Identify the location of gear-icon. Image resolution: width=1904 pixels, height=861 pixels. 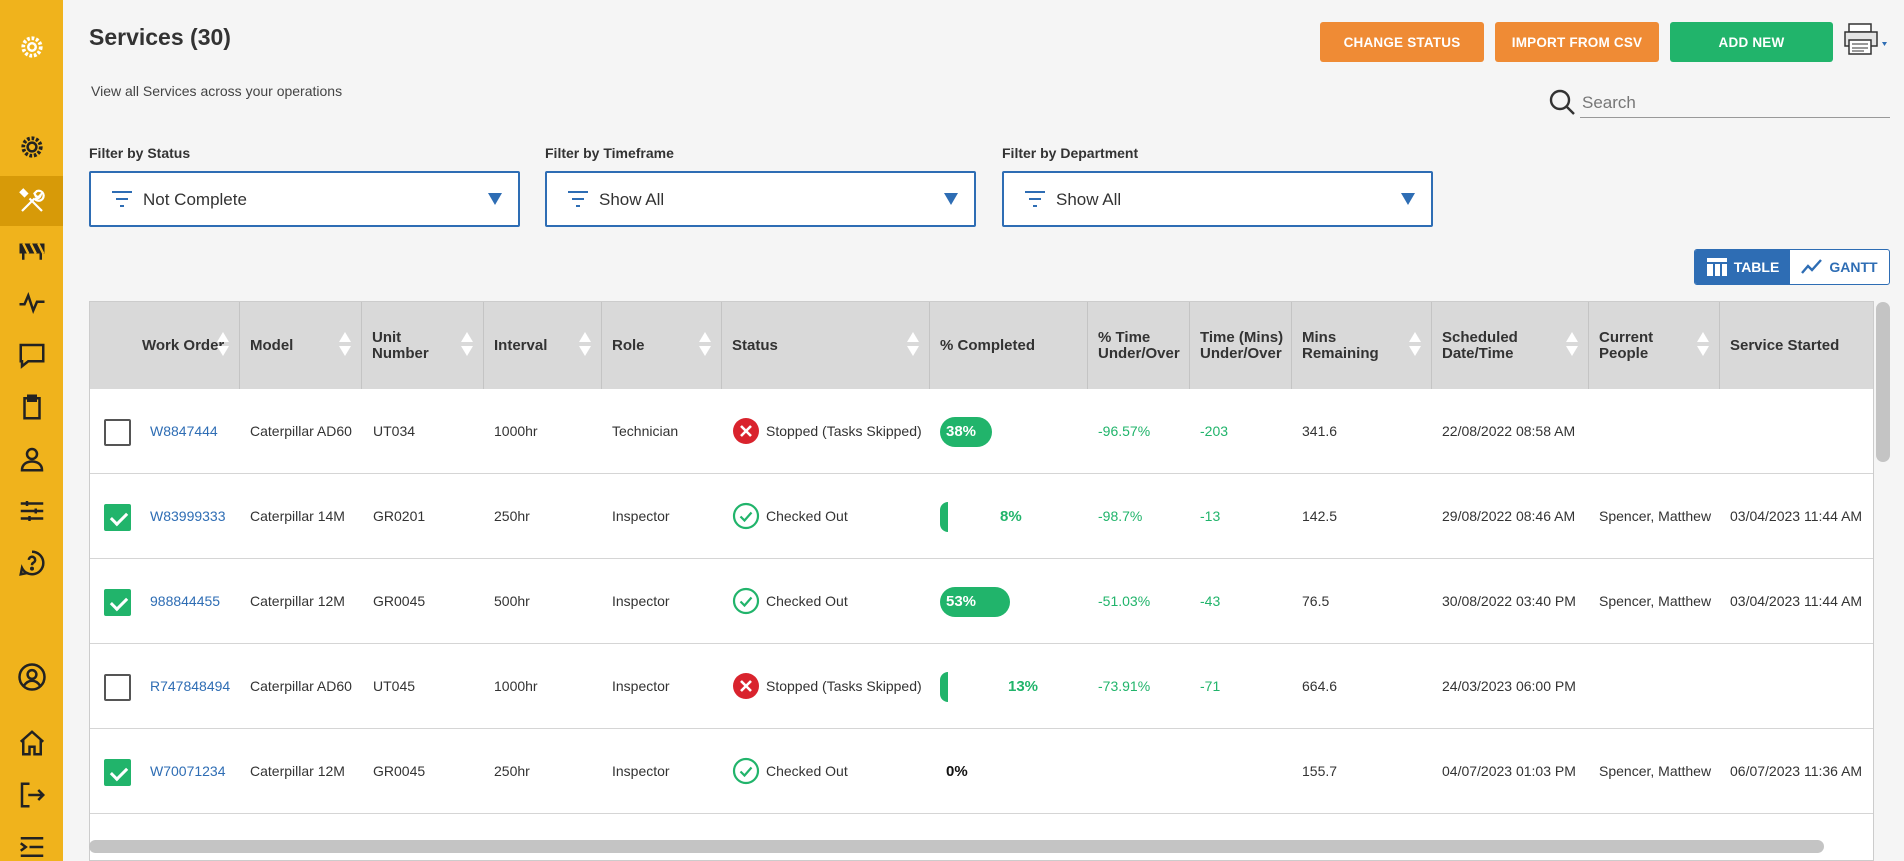
(31, 147).